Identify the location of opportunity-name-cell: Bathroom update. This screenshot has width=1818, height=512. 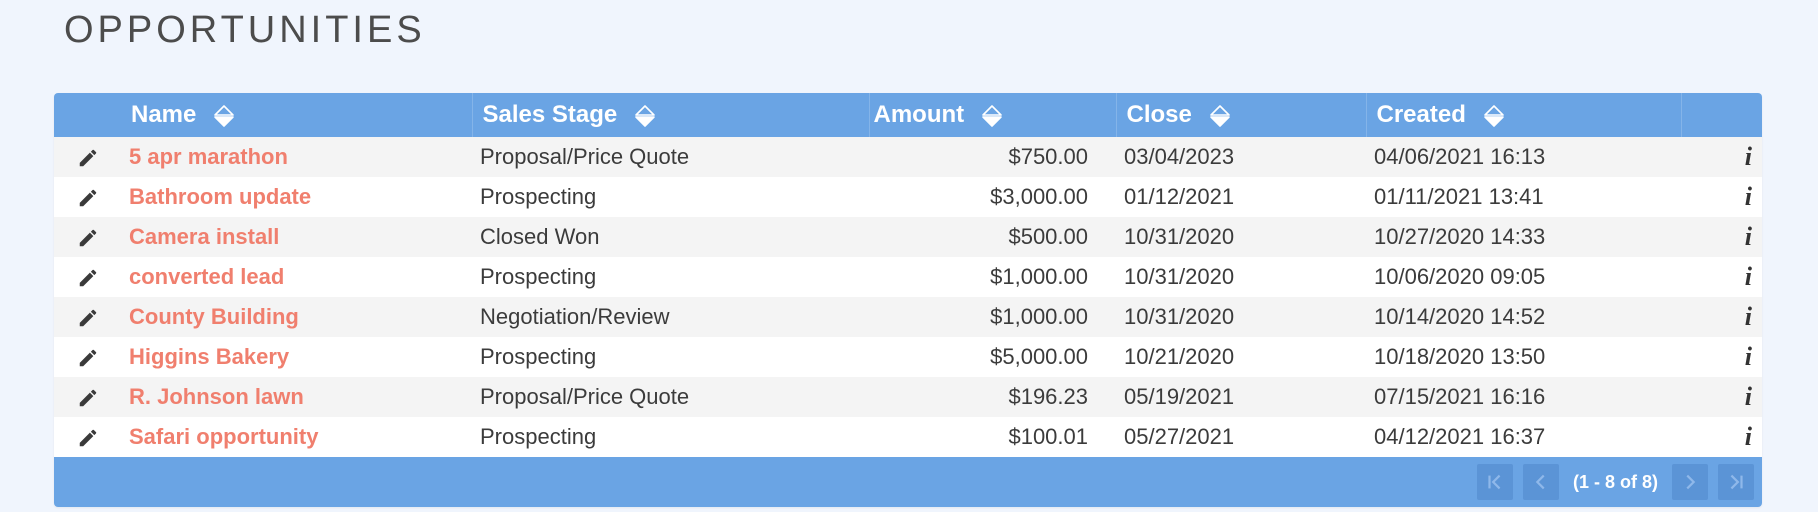
(296, 197).